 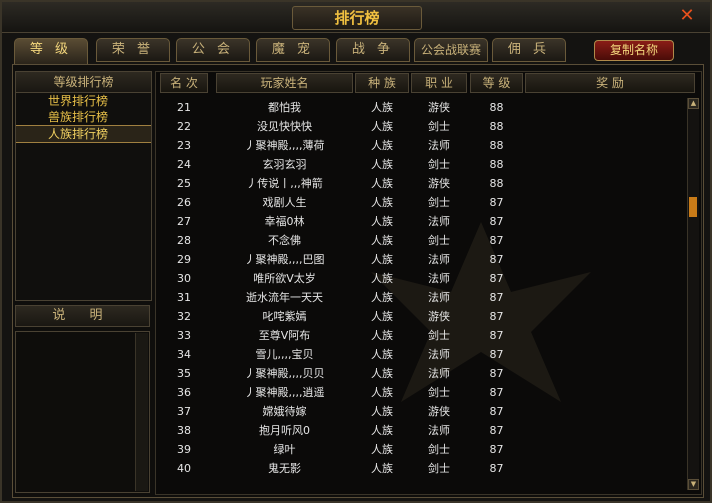 What do you see at coordinates (184, 107) in the screenshot?
I see `cell-rank: 21` at bounding box center [184, 107].